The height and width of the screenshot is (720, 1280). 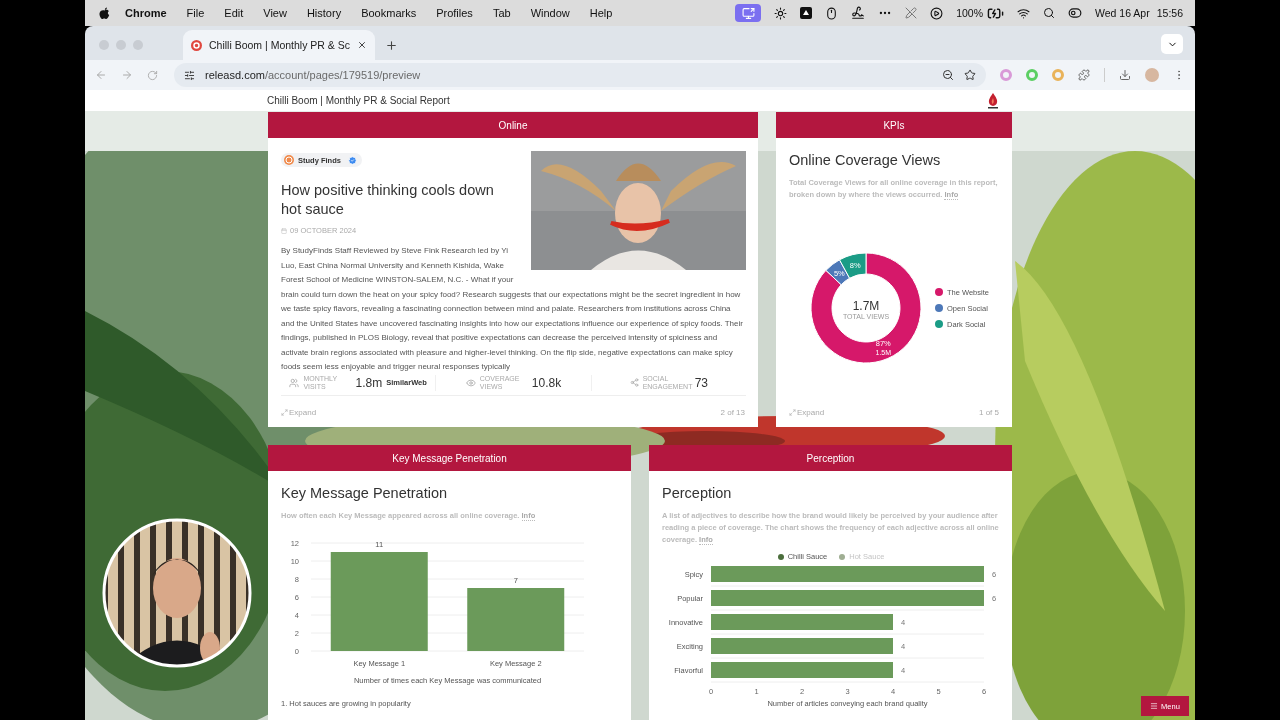 What do you see at coordinates (454, 13) in the screenshot?
I see `menu-item: Profiles` at bounding box center [454, 13].